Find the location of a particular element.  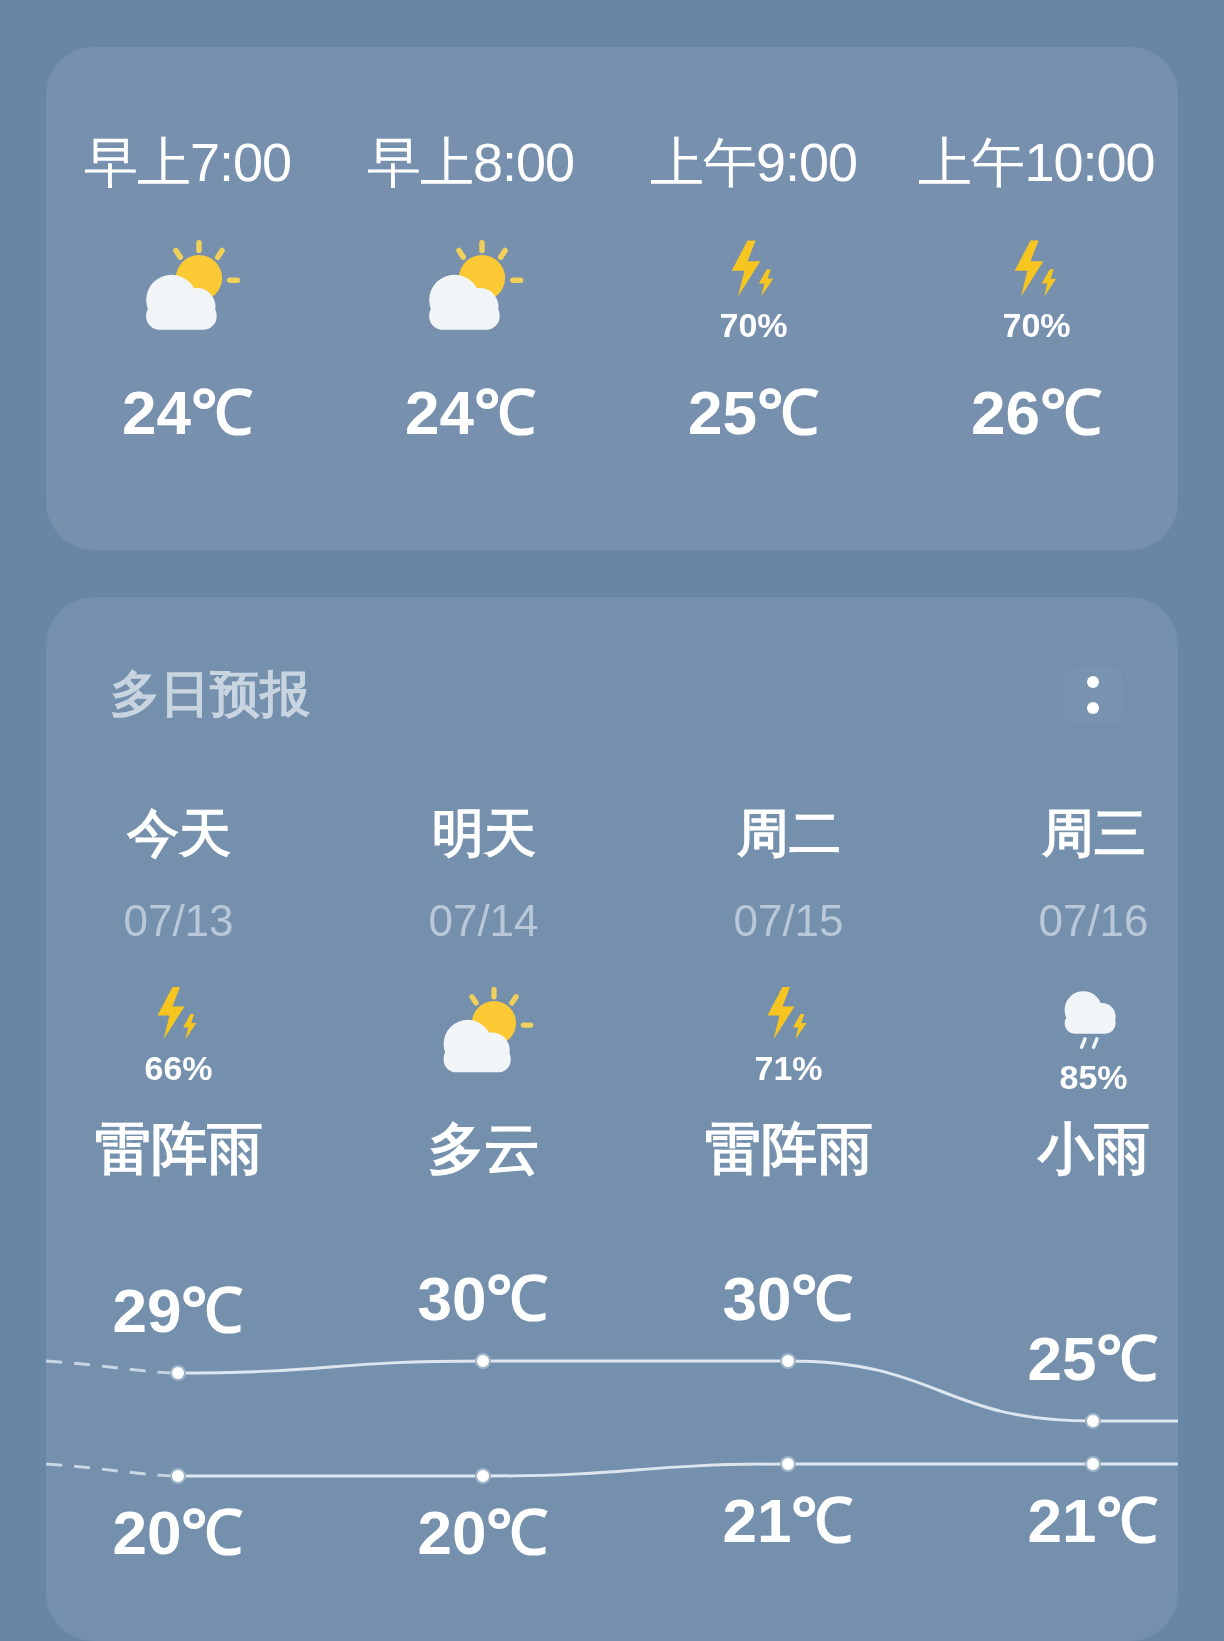

precipitation-chance: 85% is located at coordinates (1093, 1076).